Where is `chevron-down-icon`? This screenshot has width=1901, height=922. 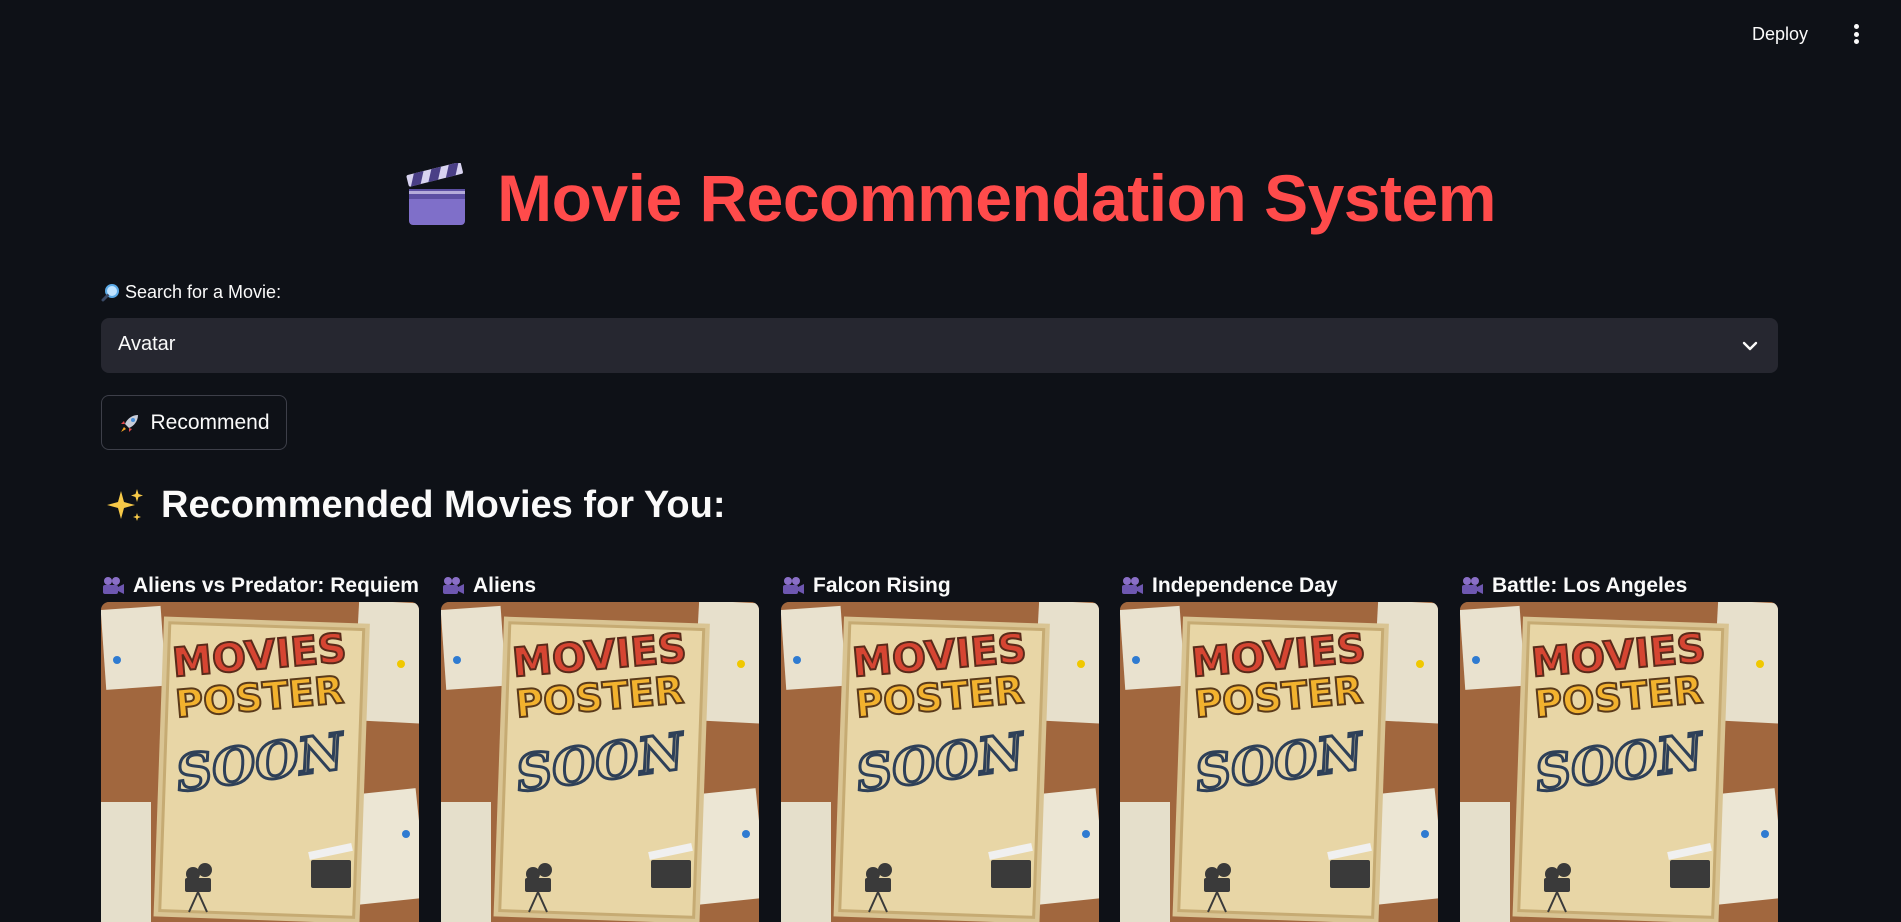 chevron-down-icon is located at coordinates (1750, 346).